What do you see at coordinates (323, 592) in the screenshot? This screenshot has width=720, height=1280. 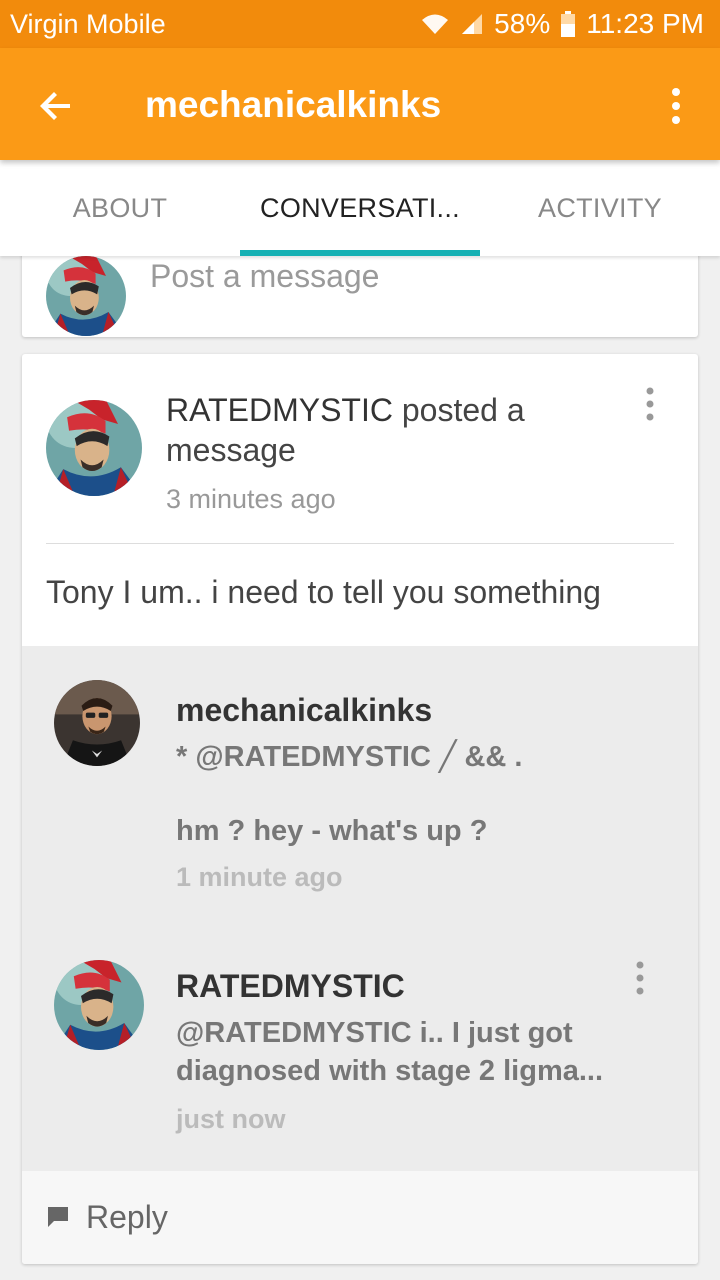 I see `post-body: Tony I um.. i need to tell you something` at bounding box center [323, 592].